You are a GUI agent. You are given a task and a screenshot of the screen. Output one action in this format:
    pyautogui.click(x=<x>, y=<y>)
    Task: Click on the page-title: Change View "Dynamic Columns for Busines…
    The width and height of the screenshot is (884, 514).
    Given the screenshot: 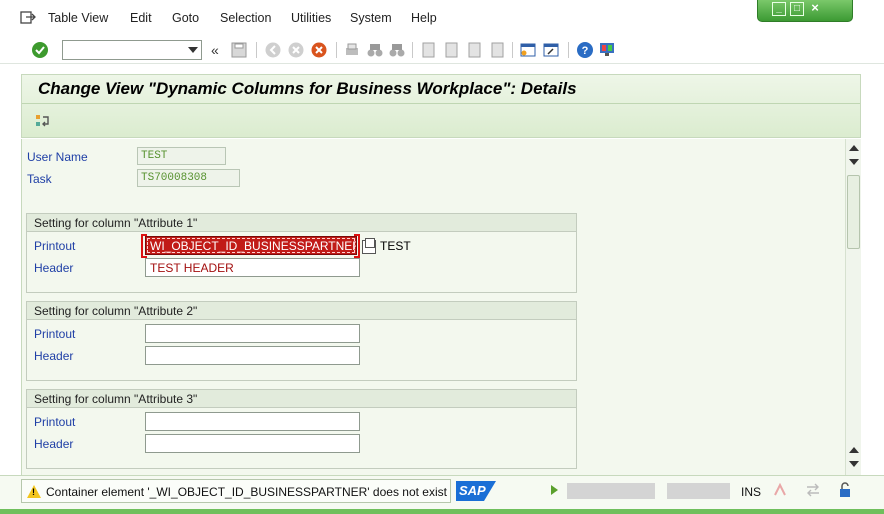 What is the action you would take?
    pyautogui.click(x=307, y=88)
    